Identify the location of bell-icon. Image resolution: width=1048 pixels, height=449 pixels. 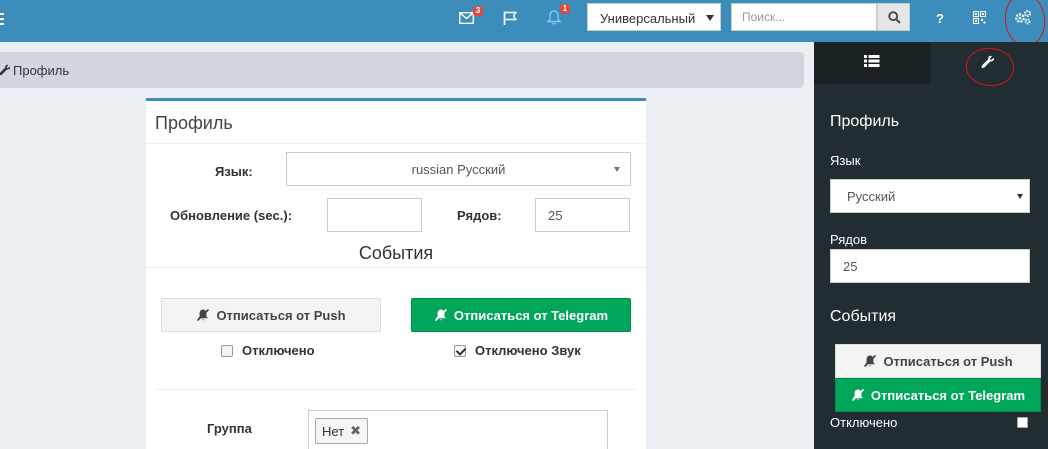
(554, 17).